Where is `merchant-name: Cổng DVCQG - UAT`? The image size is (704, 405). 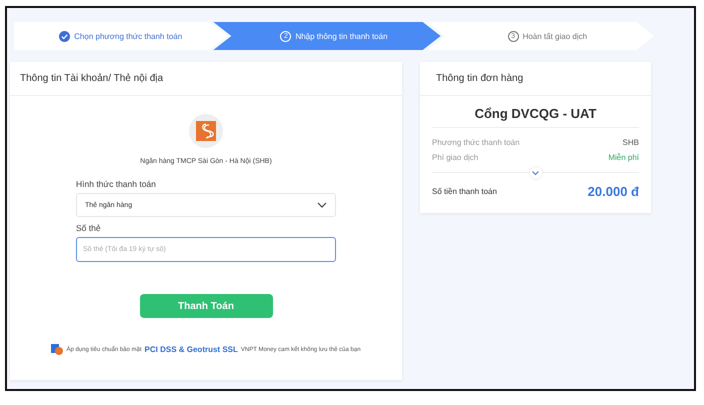 merchant-name: Cổng DVCQG - UAT is located at coordinates (535, 112).